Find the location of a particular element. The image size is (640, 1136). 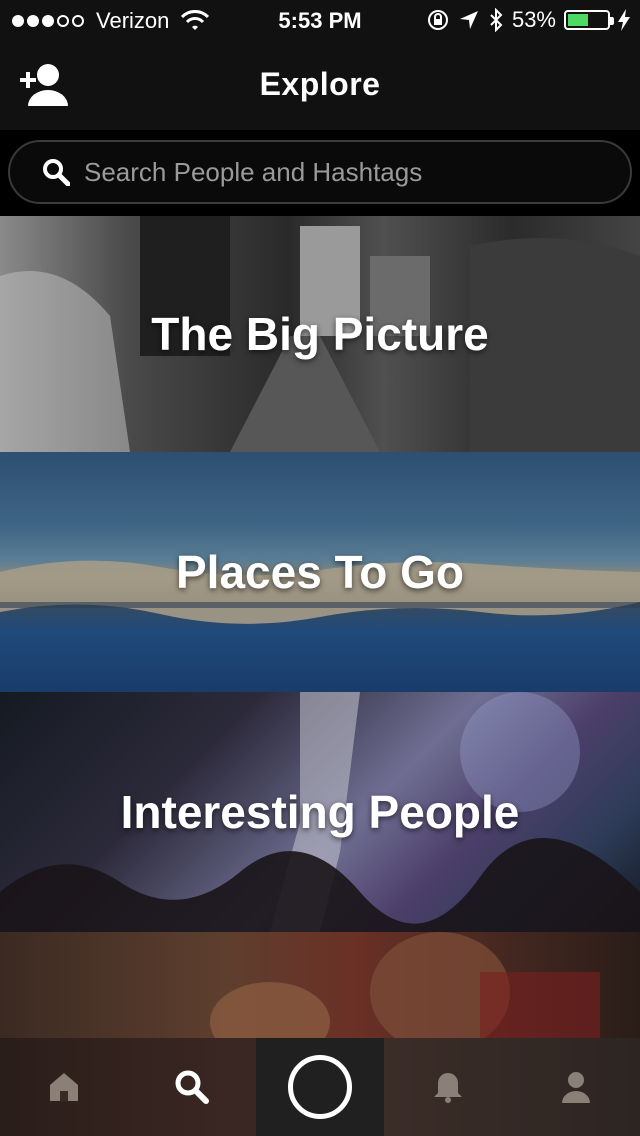

battery-percent: 53% is located at coordinates (533, 19).